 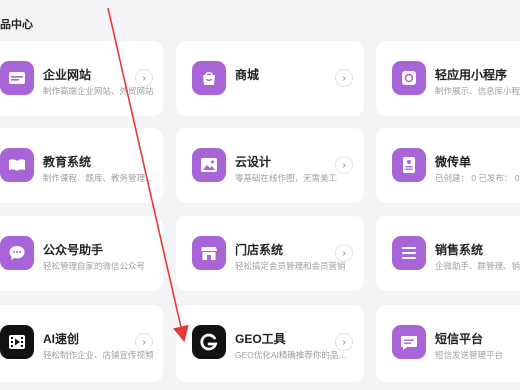 What do you see at coordinates (459, 250) in the screenshot?
I see `card-title: 销售系统` at bounding box center [459, 250].